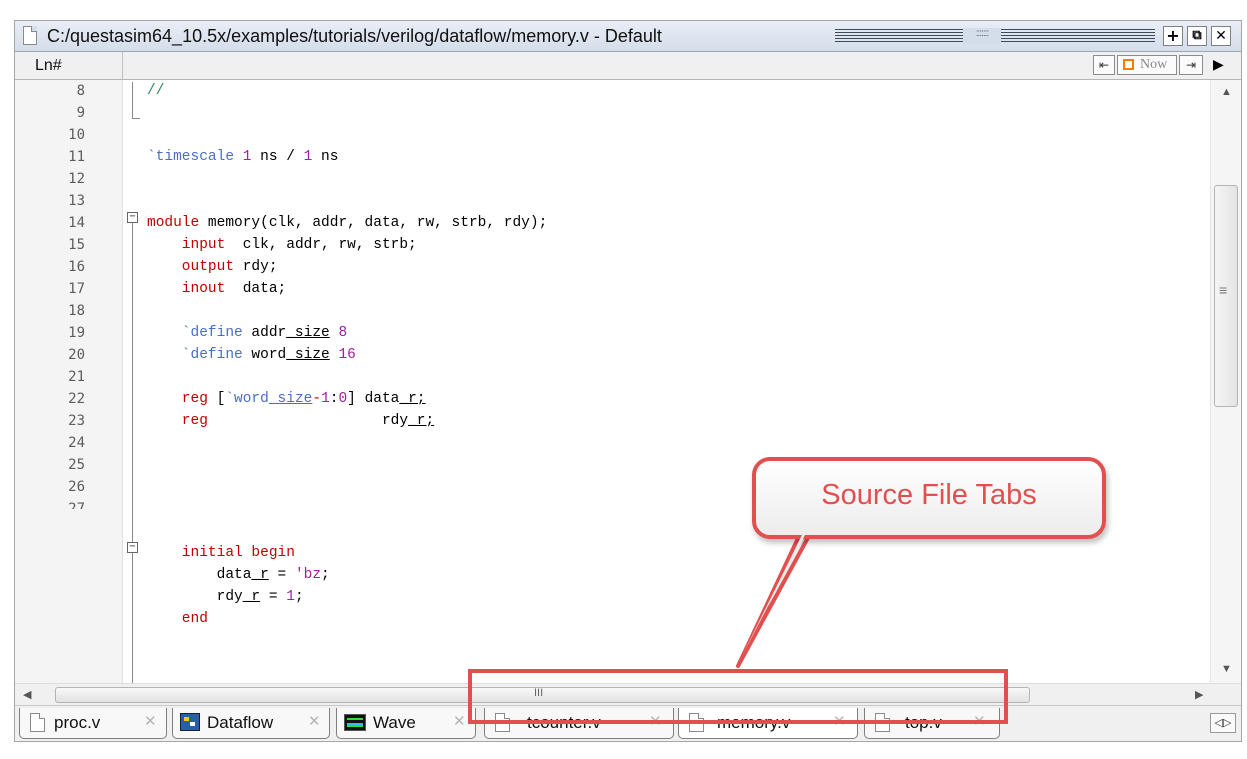 The height and width of the screenshot is (759, 1247). I want to click on step-back-icon: ⇤, so click(1104, 65).